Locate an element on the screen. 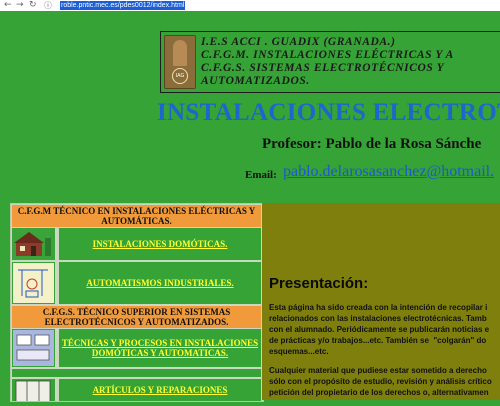 The width and height of the screenshot is (500, 406). header-line-3: C.F.G.S. SISTEMAS ELECTROTÉCNICOS Y is located at coordinates (323, 68).